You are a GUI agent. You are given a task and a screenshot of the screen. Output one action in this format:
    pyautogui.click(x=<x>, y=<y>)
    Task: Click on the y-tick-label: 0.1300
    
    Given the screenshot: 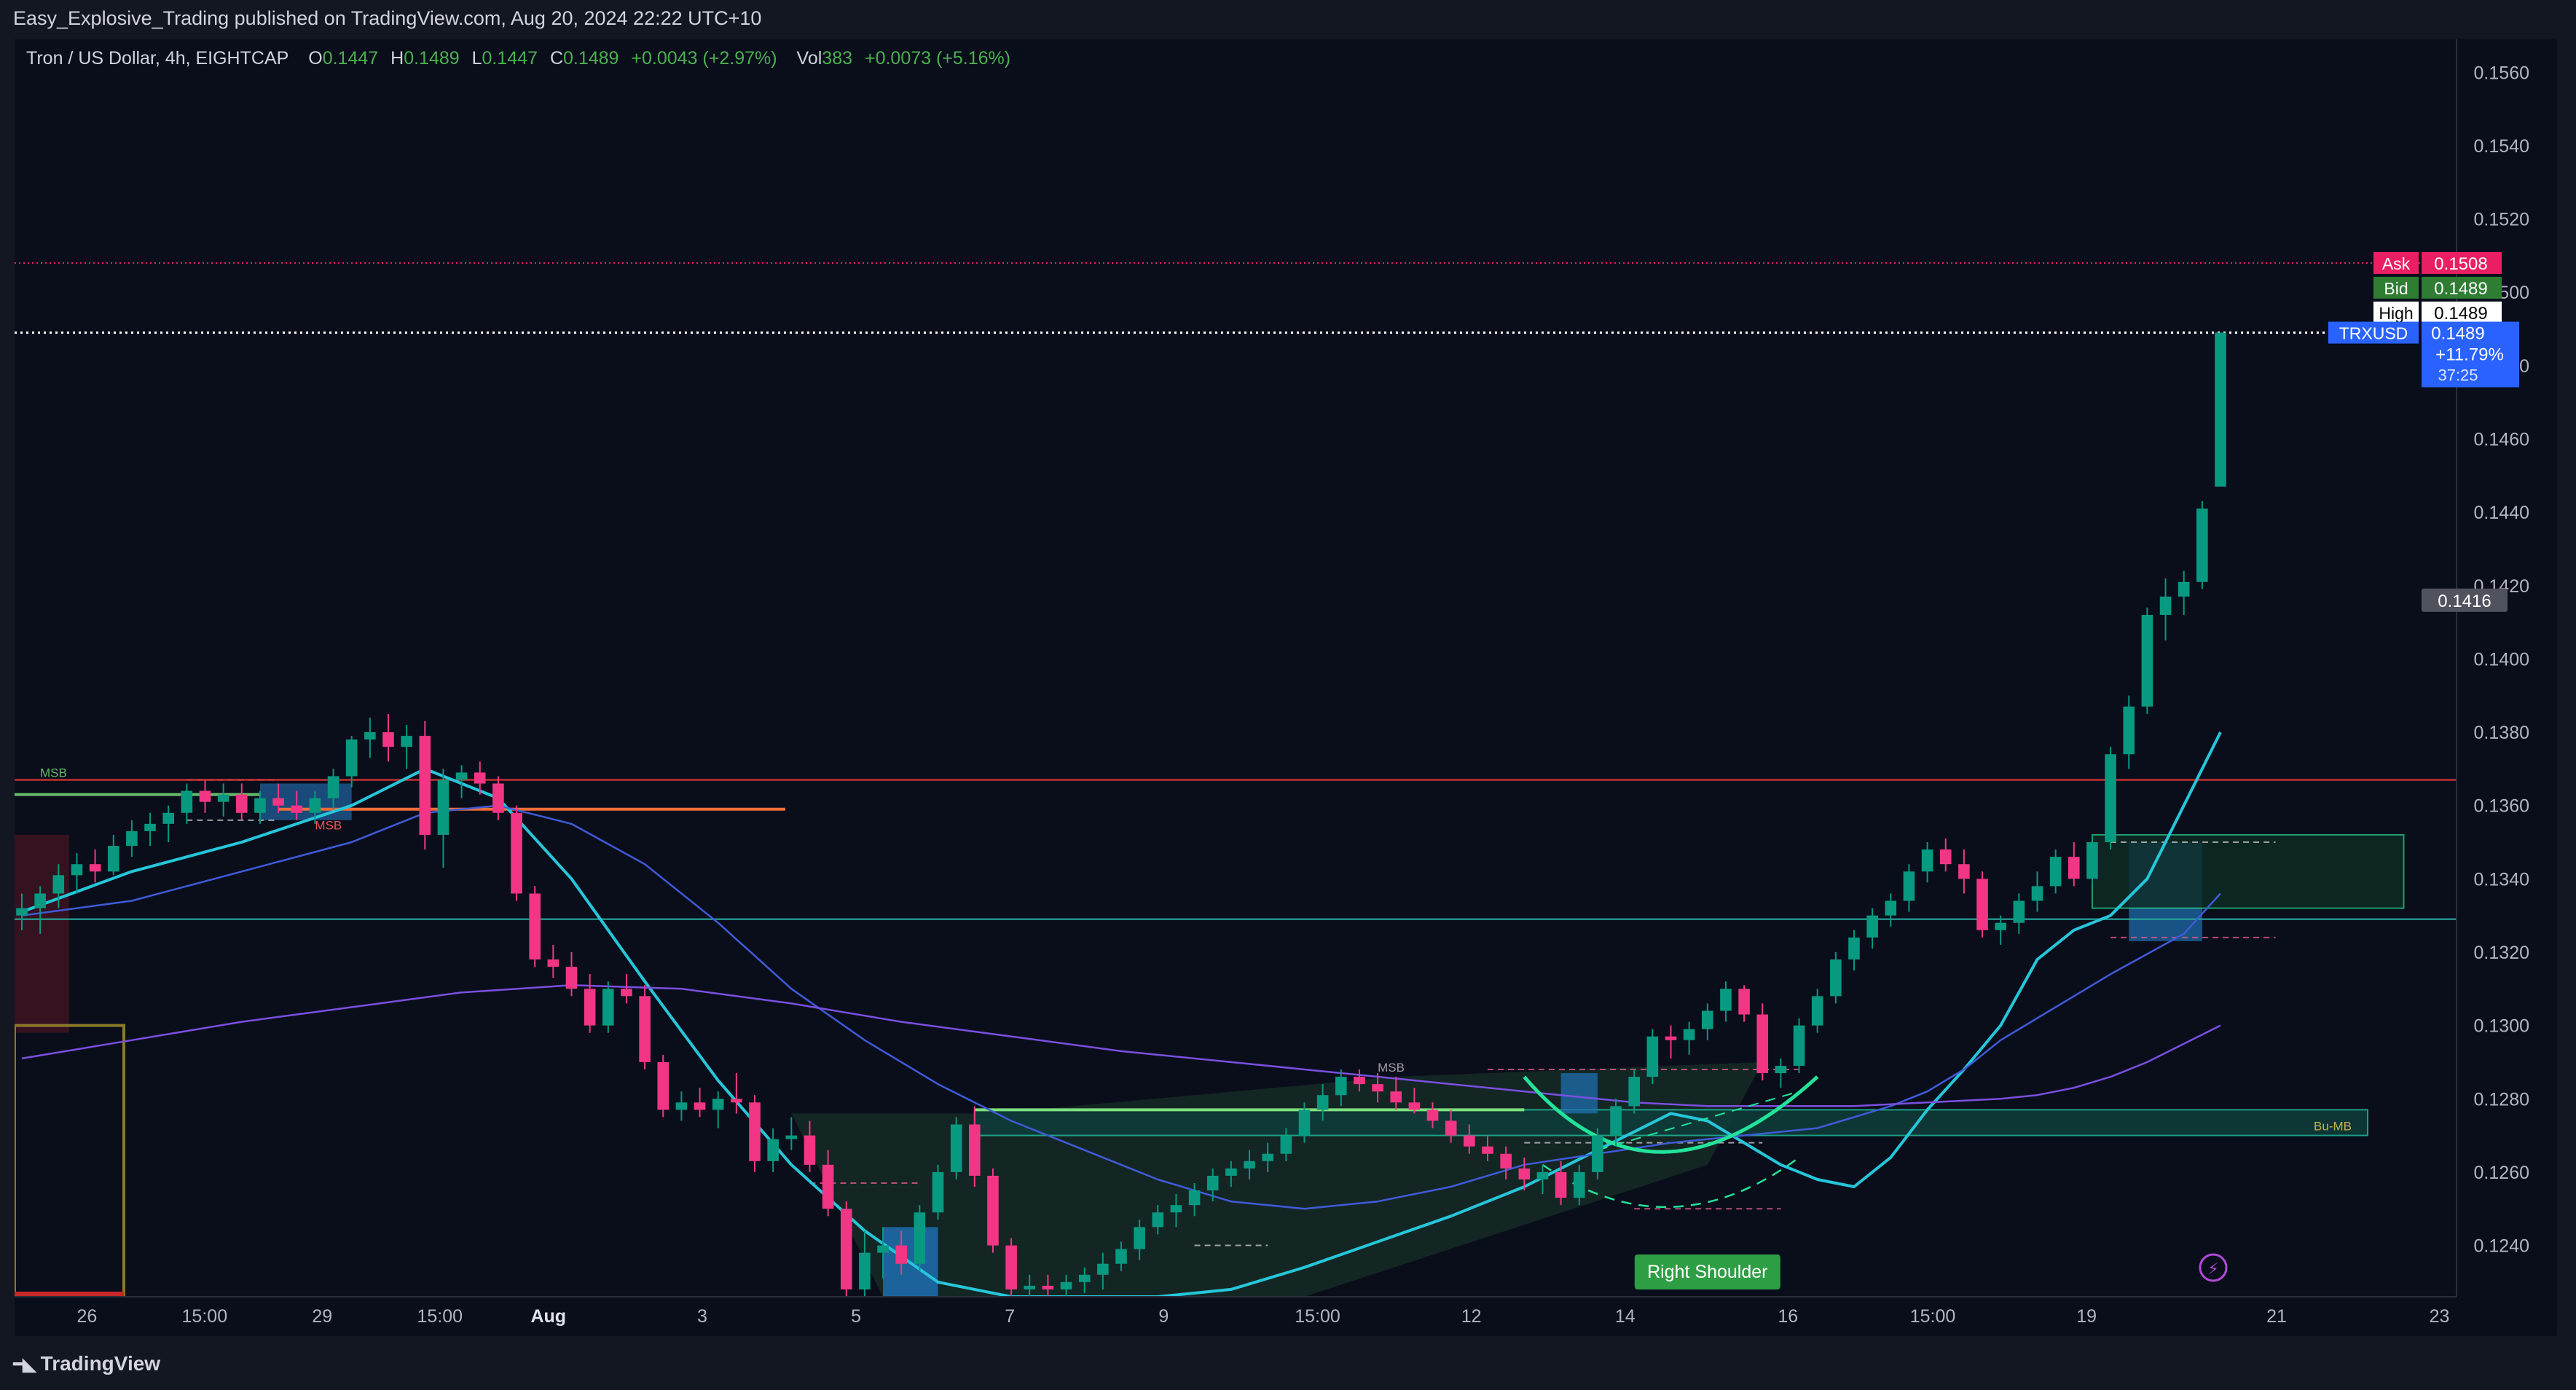 What is the action you would take?
    pyautogui.click(x=2501, y=1026)
    